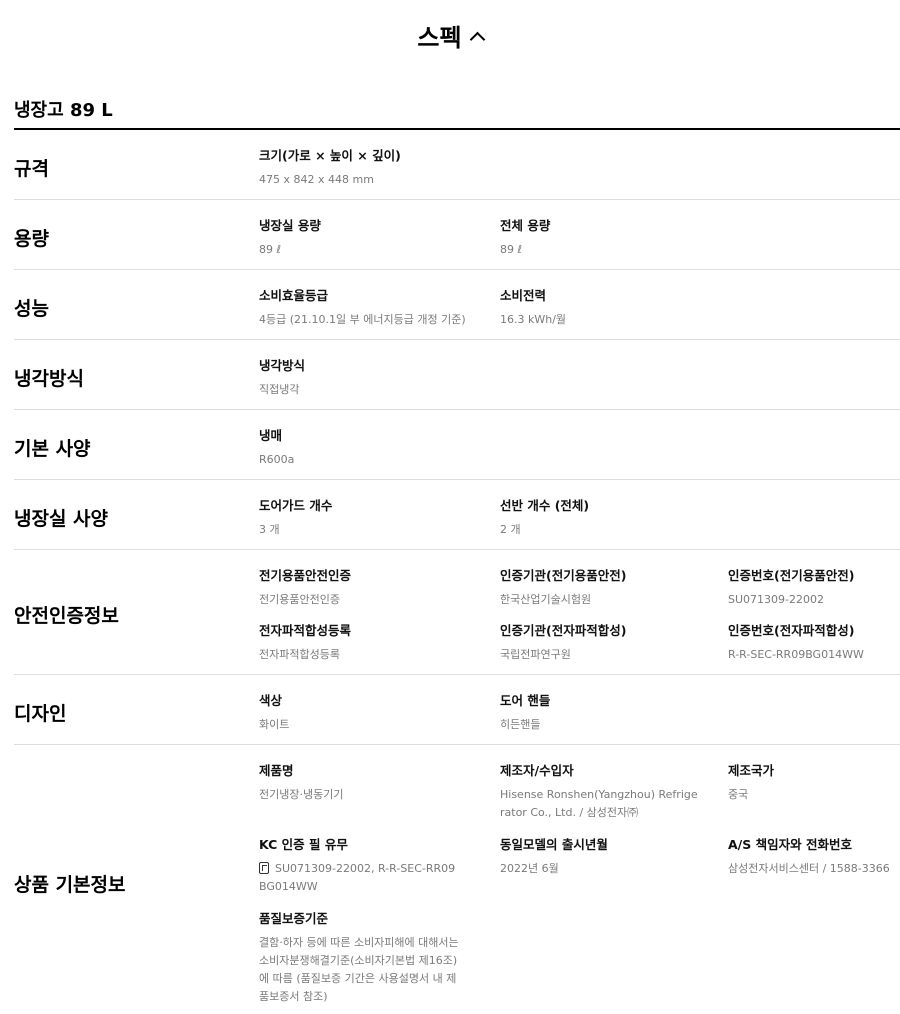 The height and width of the screenshot is (1014, 900). What do you see at coordinates (751, 782) in the screenshot?
I see `spec-item: 제조국가 중국` at bounding box center [751, 782].